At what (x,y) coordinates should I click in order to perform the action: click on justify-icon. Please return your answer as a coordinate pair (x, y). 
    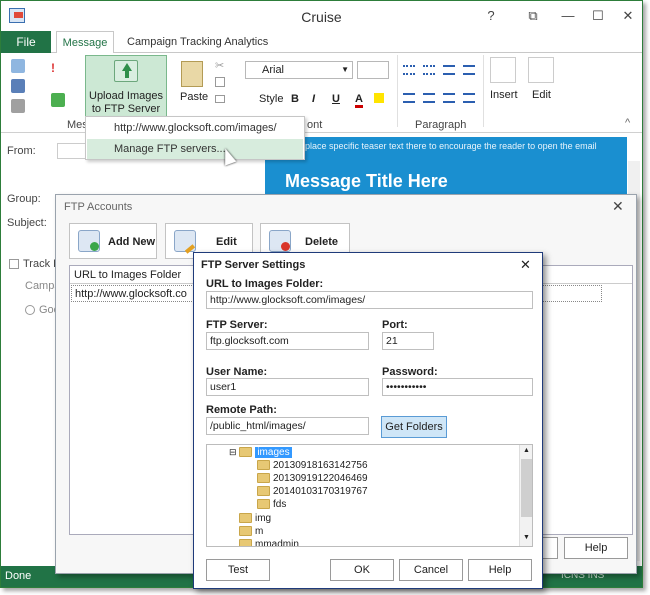
    Looking at the image, I should click on (469, 98).